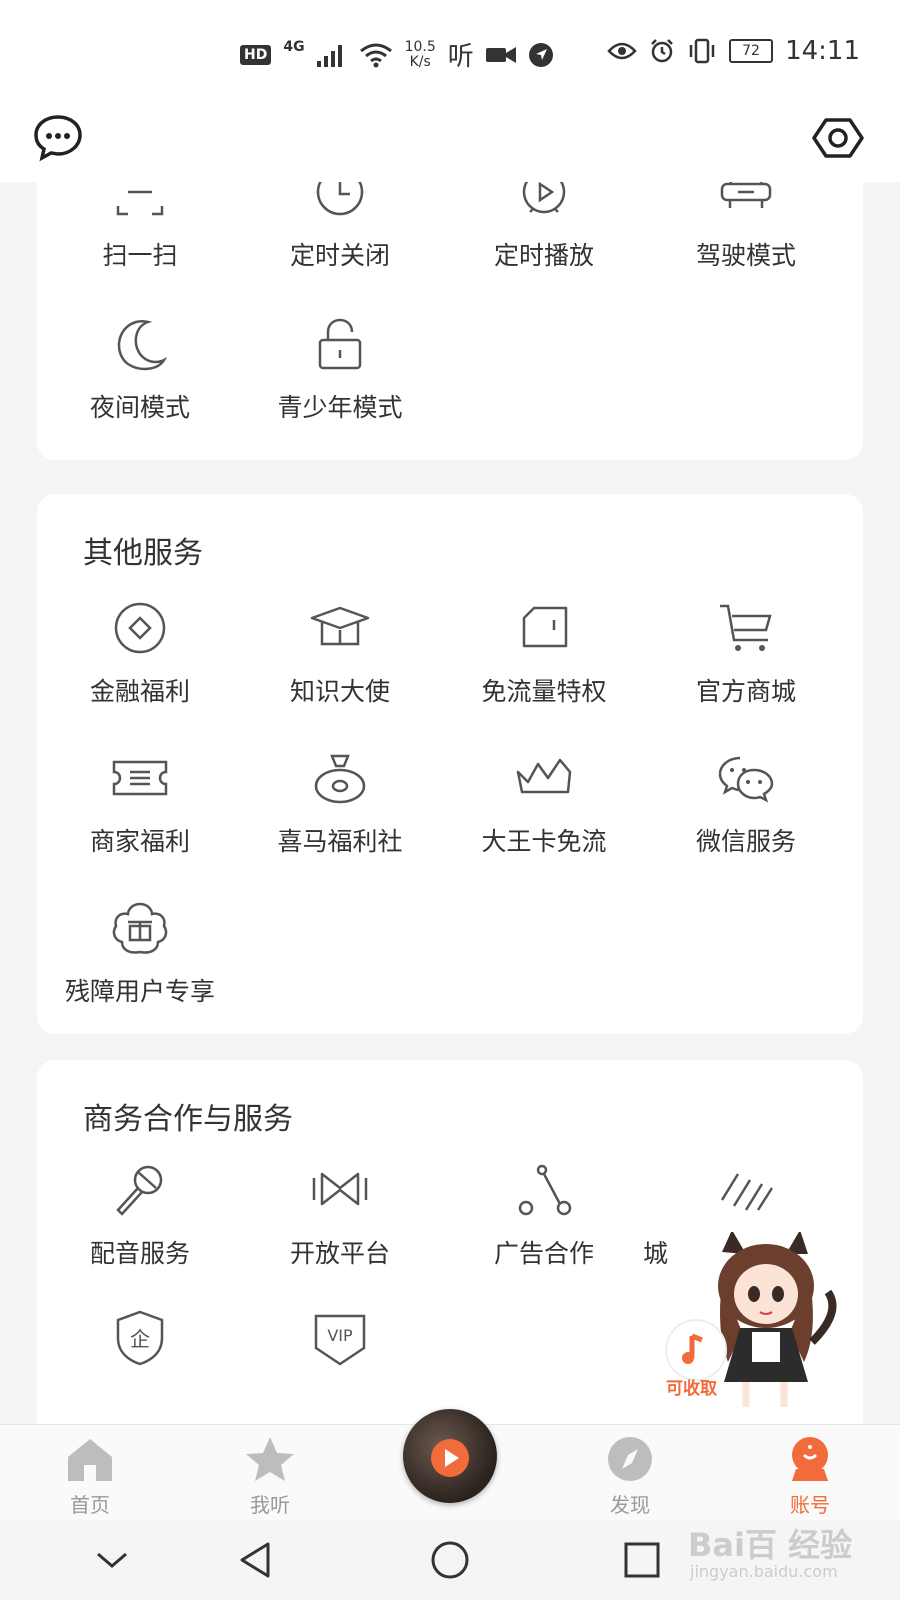  What do you see at coordinates (810, 1459) in the screenshot?
I see `account-face-icon` at bounding box center [810, 1459].